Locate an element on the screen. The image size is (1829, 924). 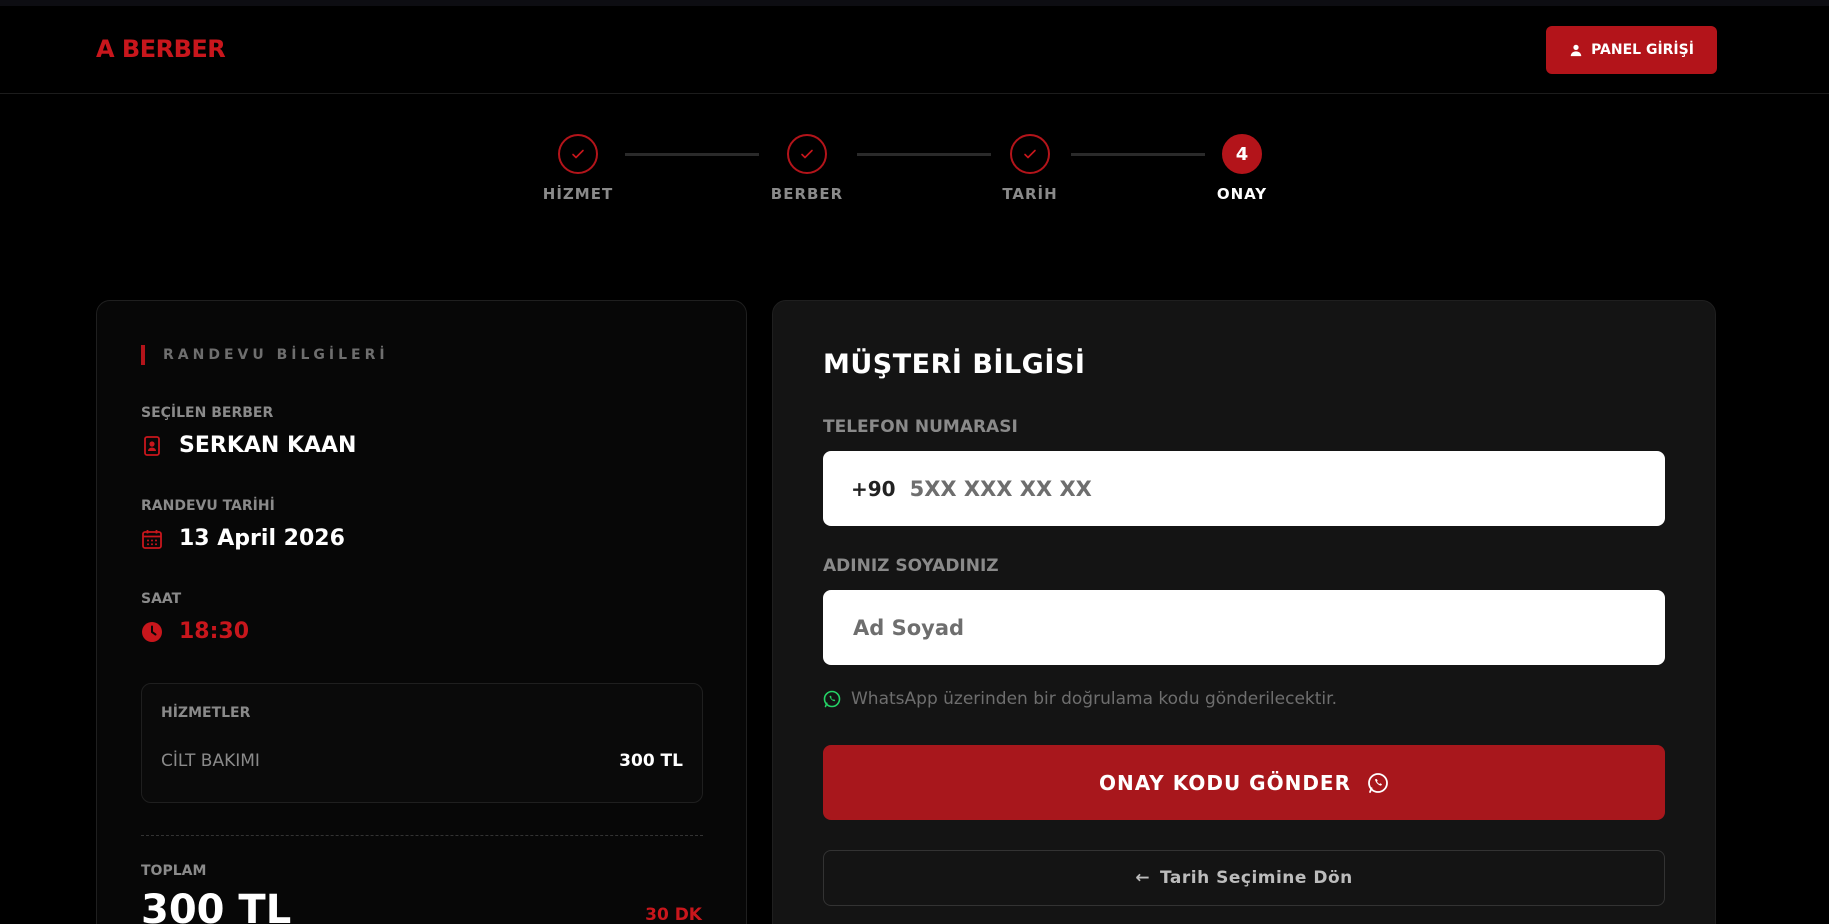
total-value: 300 TL is located at coordinates (216, 905).